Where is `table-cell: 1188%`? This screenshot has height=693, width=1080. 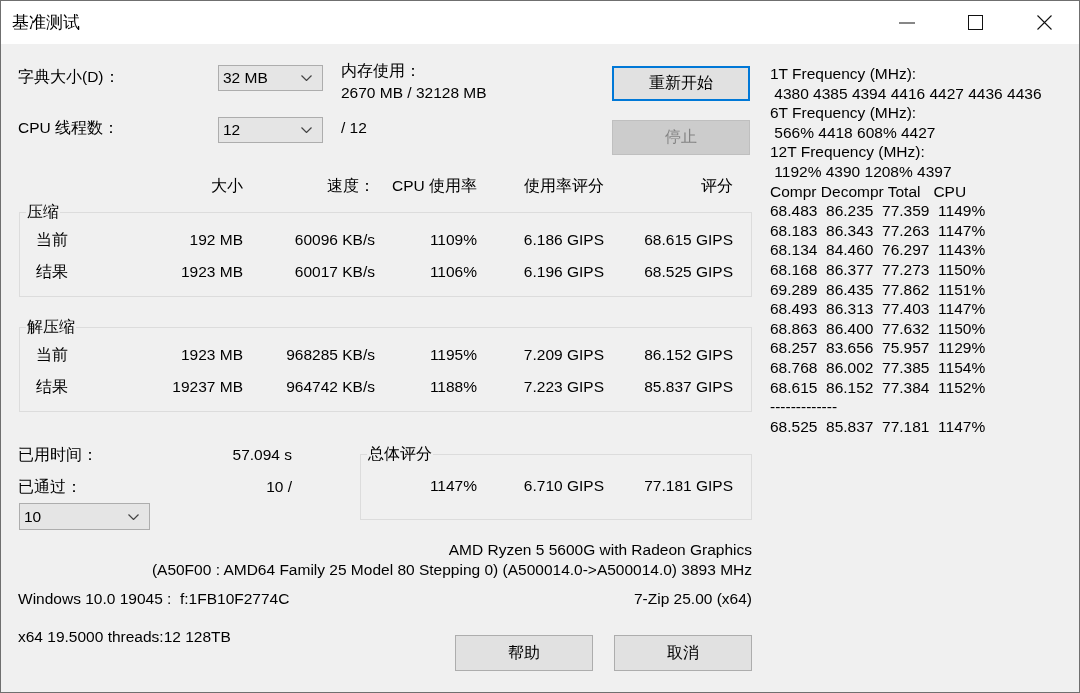
table-cell: 1188% is located at coordinates (453, 387).